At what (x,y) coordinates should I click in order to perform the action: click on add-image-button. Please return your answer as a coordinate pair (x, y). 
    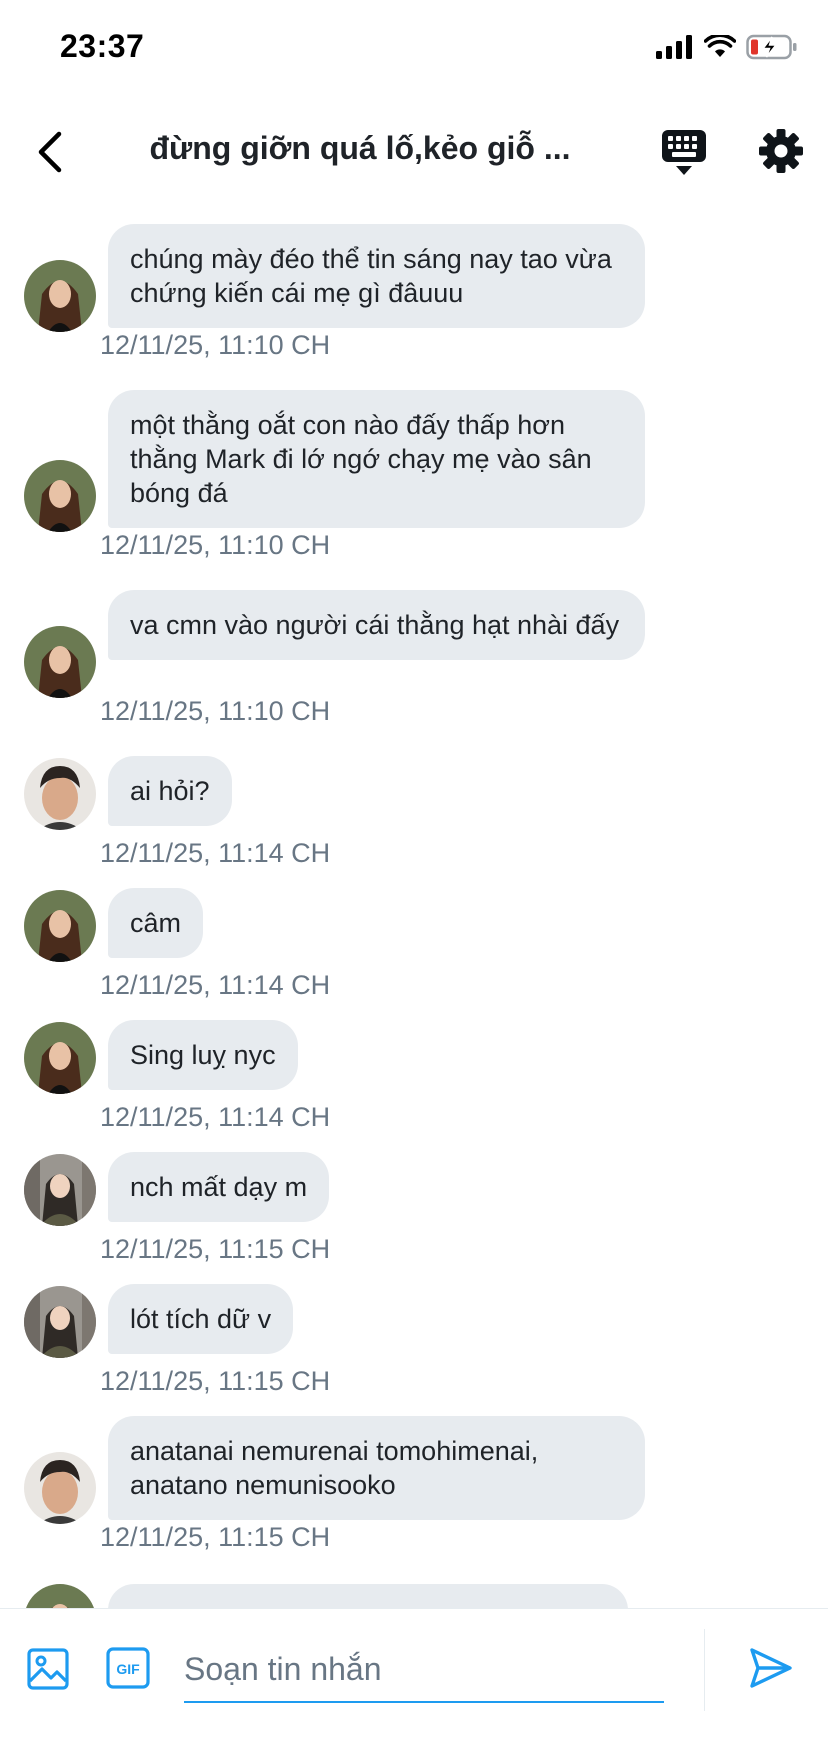
    Looking at the image, I should click on (48, 1669).